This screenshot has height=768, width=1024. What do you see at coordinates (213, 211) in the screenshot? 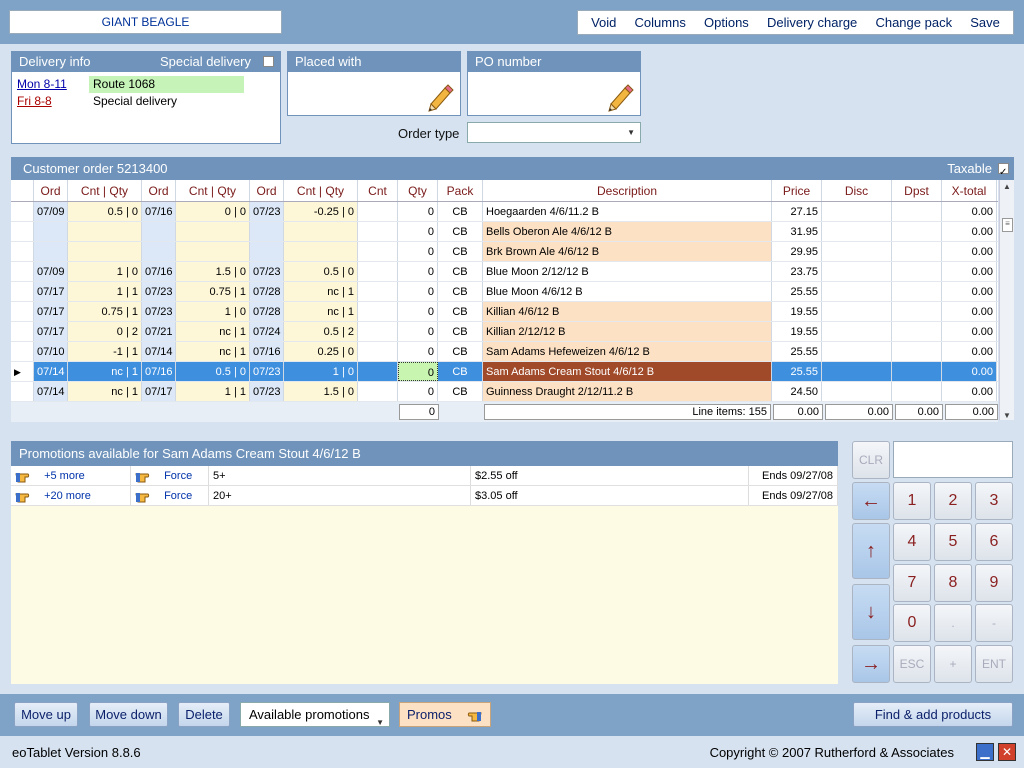
I see `cell-cnt-qty-2: 0 | 0` at bounding box center [213, 211].